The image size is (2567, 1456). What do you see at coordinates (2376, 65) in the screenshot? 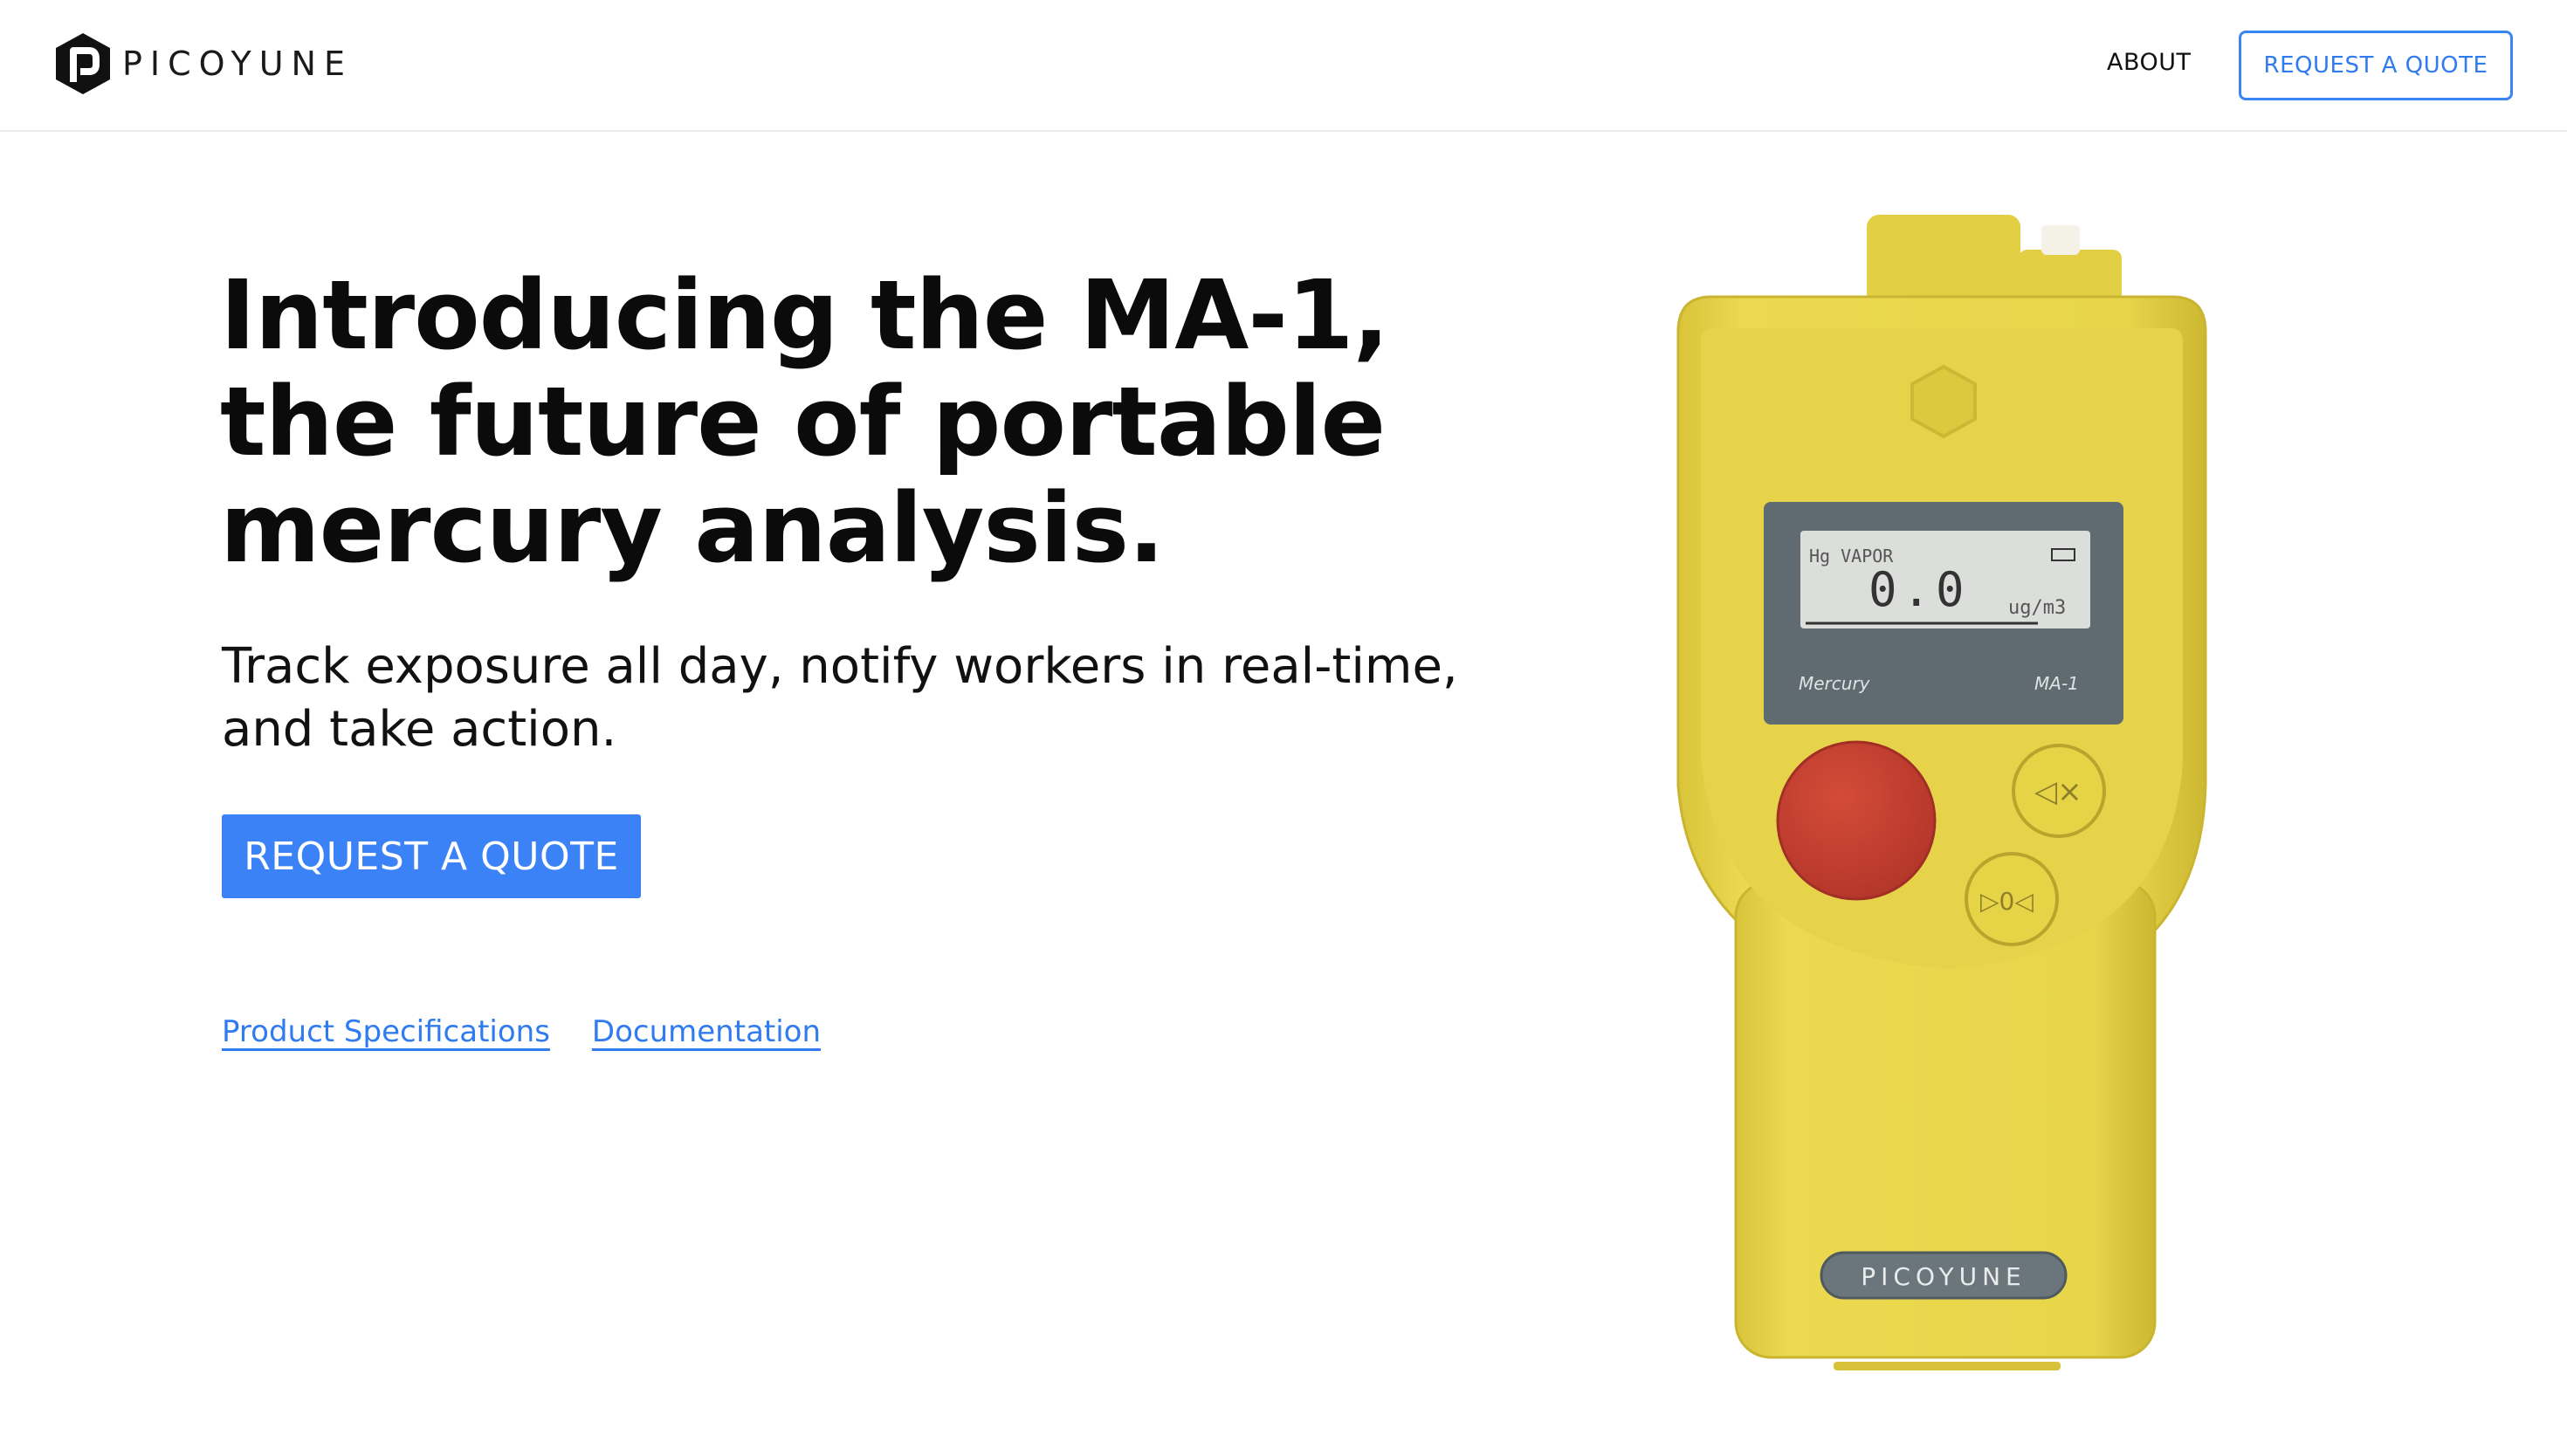
I see `nav-request-quote-button: REQUEST A QUOTE` at bounding box center [2376, 65].